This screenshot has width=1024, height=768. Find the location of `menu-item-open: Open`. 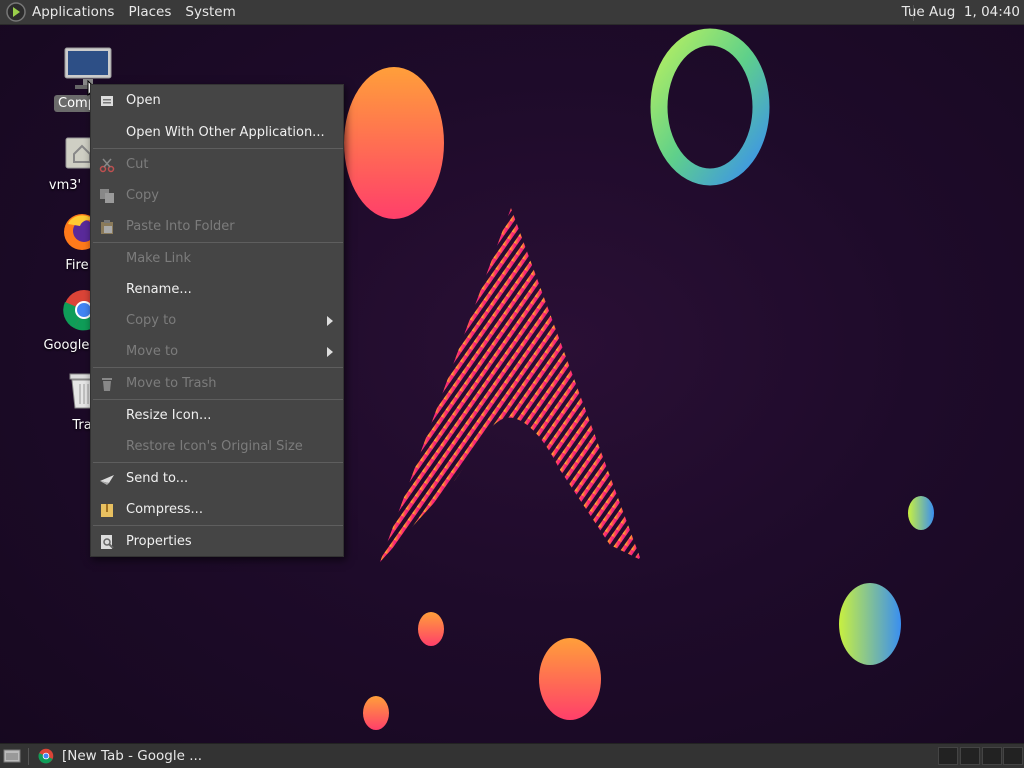

menu-item-open: Open is located at coordinates (217, 101).